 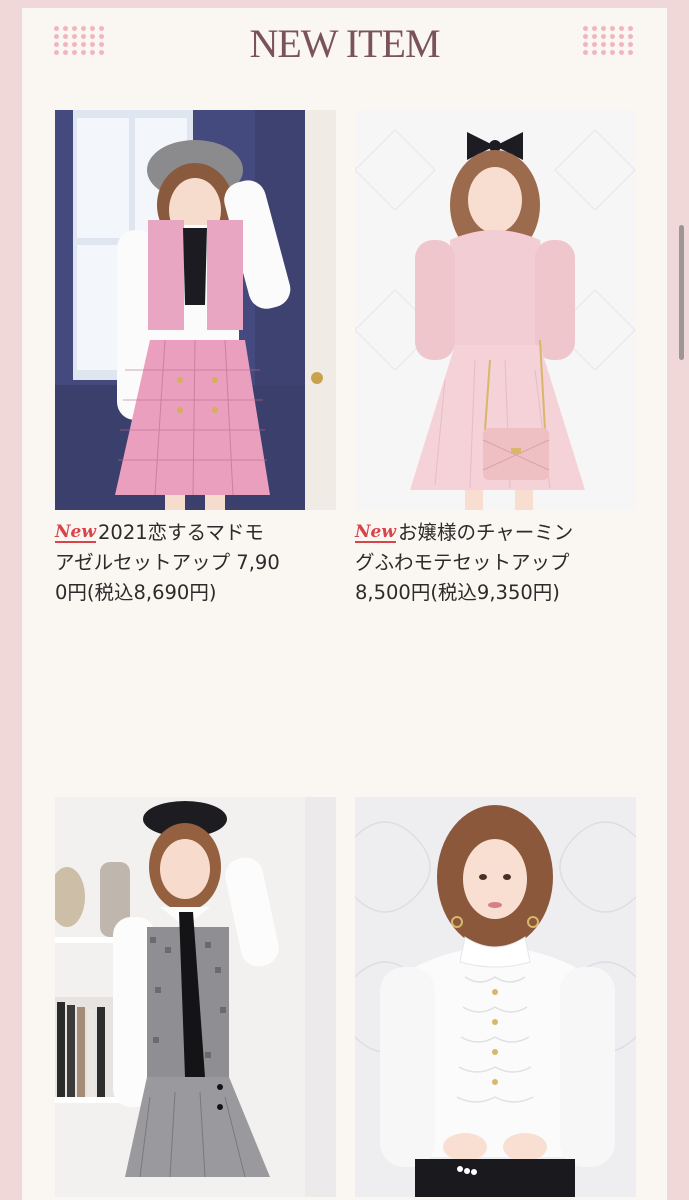 What do you see at coordinates (681, 292) in the screenshot?
I see `scrollbar` at bounding box center [681, 292].